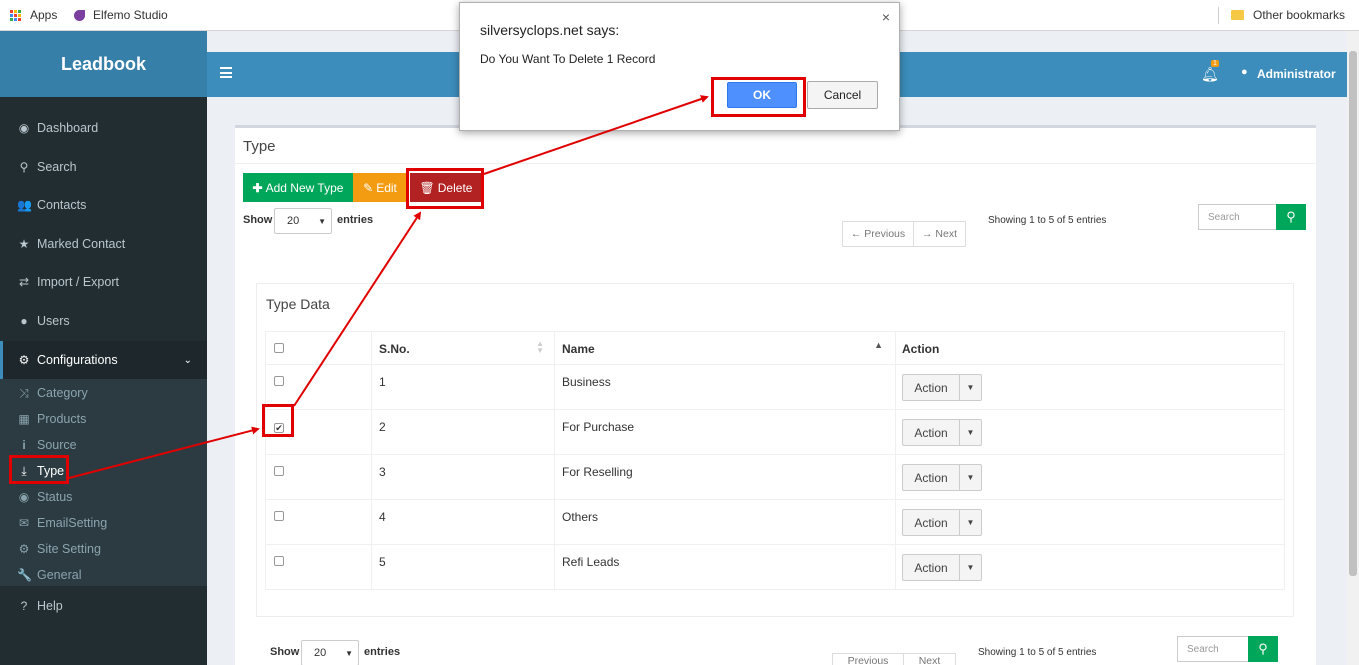  Describe the element at coordinates (357, 309) in the screenshot. I see `arrow-checkbox-to-delete` at that location.